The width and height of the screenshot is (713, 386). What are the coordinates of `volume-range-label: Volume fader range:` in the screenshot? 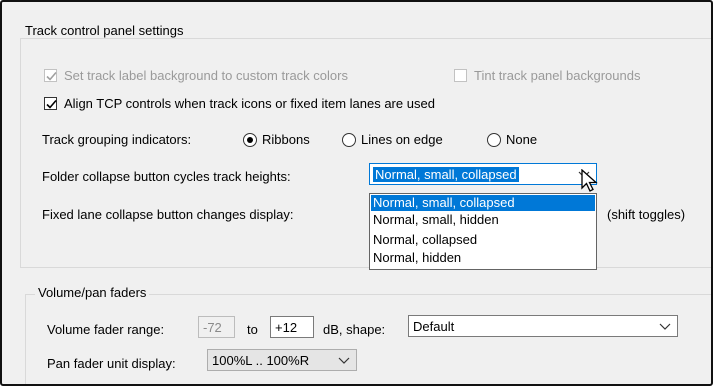 It's located at (106, 329).